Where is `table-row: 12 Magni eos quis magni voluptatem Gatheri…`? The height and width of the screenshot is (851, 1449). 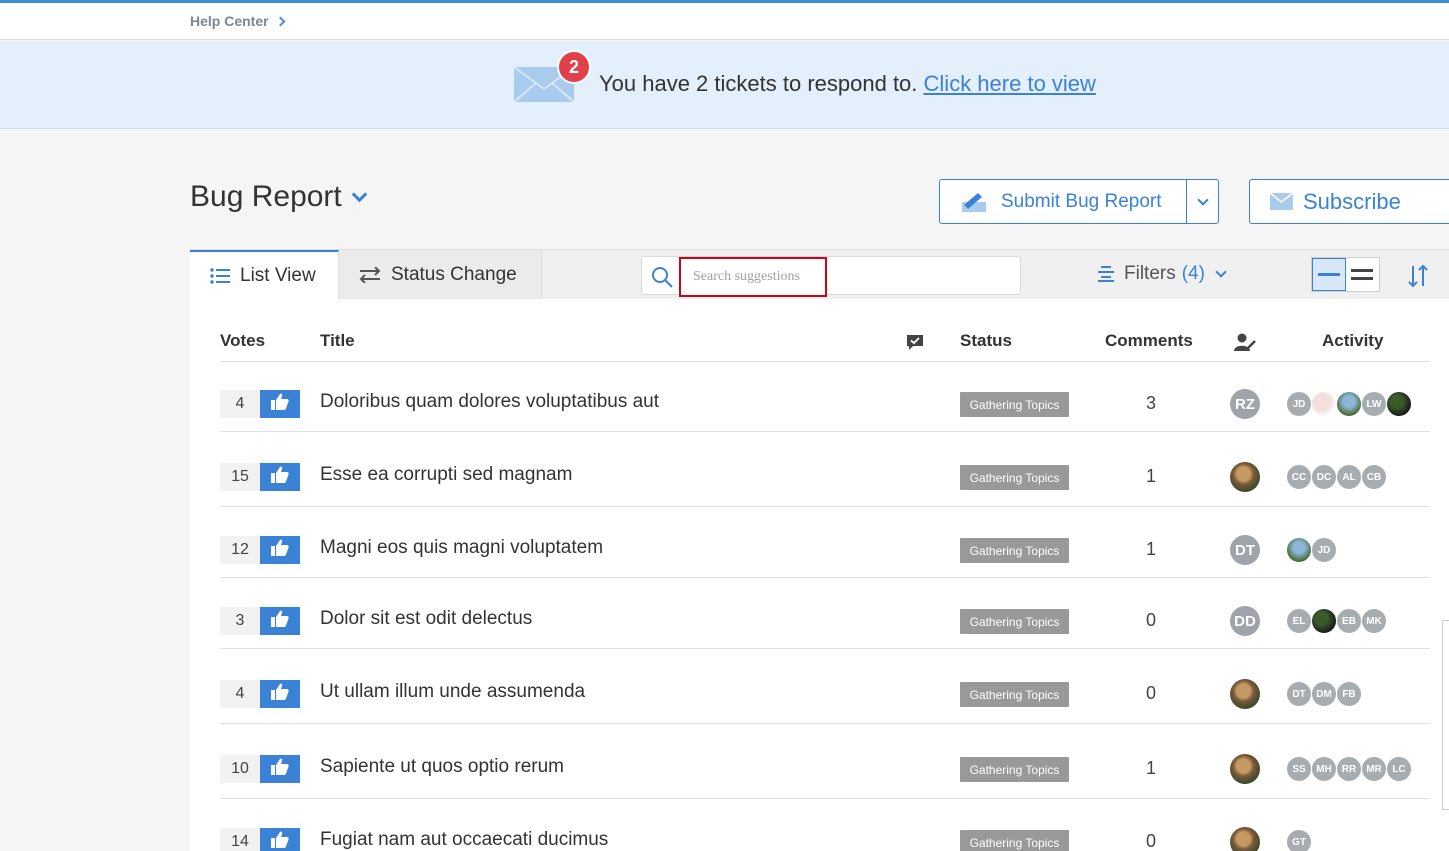 table-row: 12 Magni eos quis magni voluptatem Gatheri… is located at coordinates (825, 542).